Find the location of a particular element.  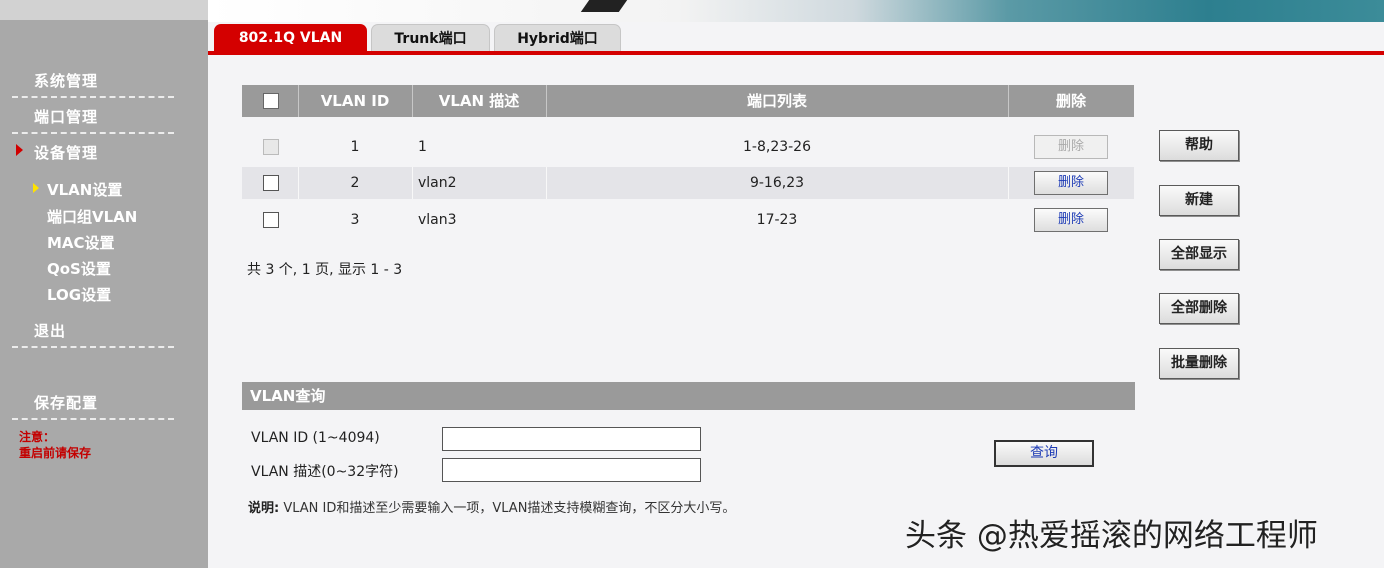

sidebar-item-device: 设备管理 is located at coordinates (66, 152).